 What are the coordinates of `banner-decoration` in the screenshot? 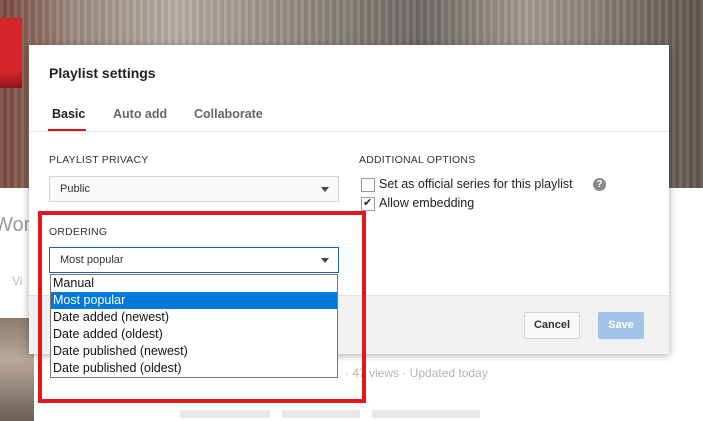 It's located at (11, 53).